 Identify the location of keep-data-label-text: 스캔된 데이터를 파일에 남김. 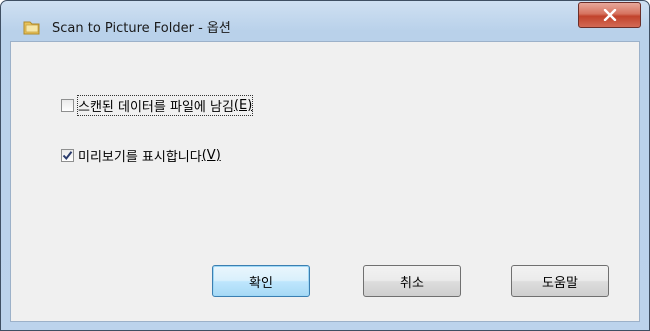
(156, 107).